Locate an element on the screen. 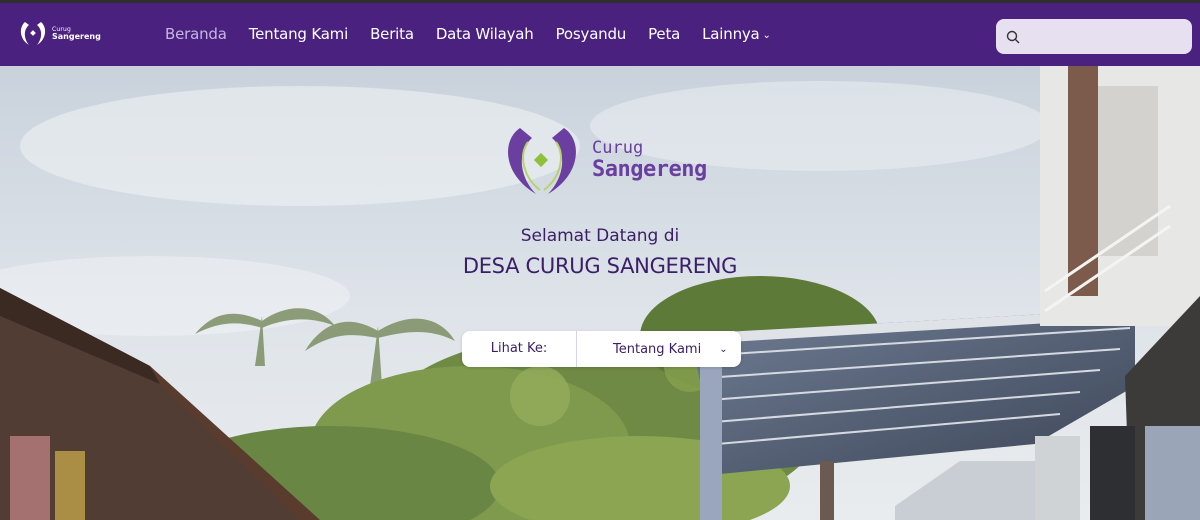 This screenshot has width=1200, height=520. site-logo-text: Curug Sangereng is located at coordinates (76, 34).